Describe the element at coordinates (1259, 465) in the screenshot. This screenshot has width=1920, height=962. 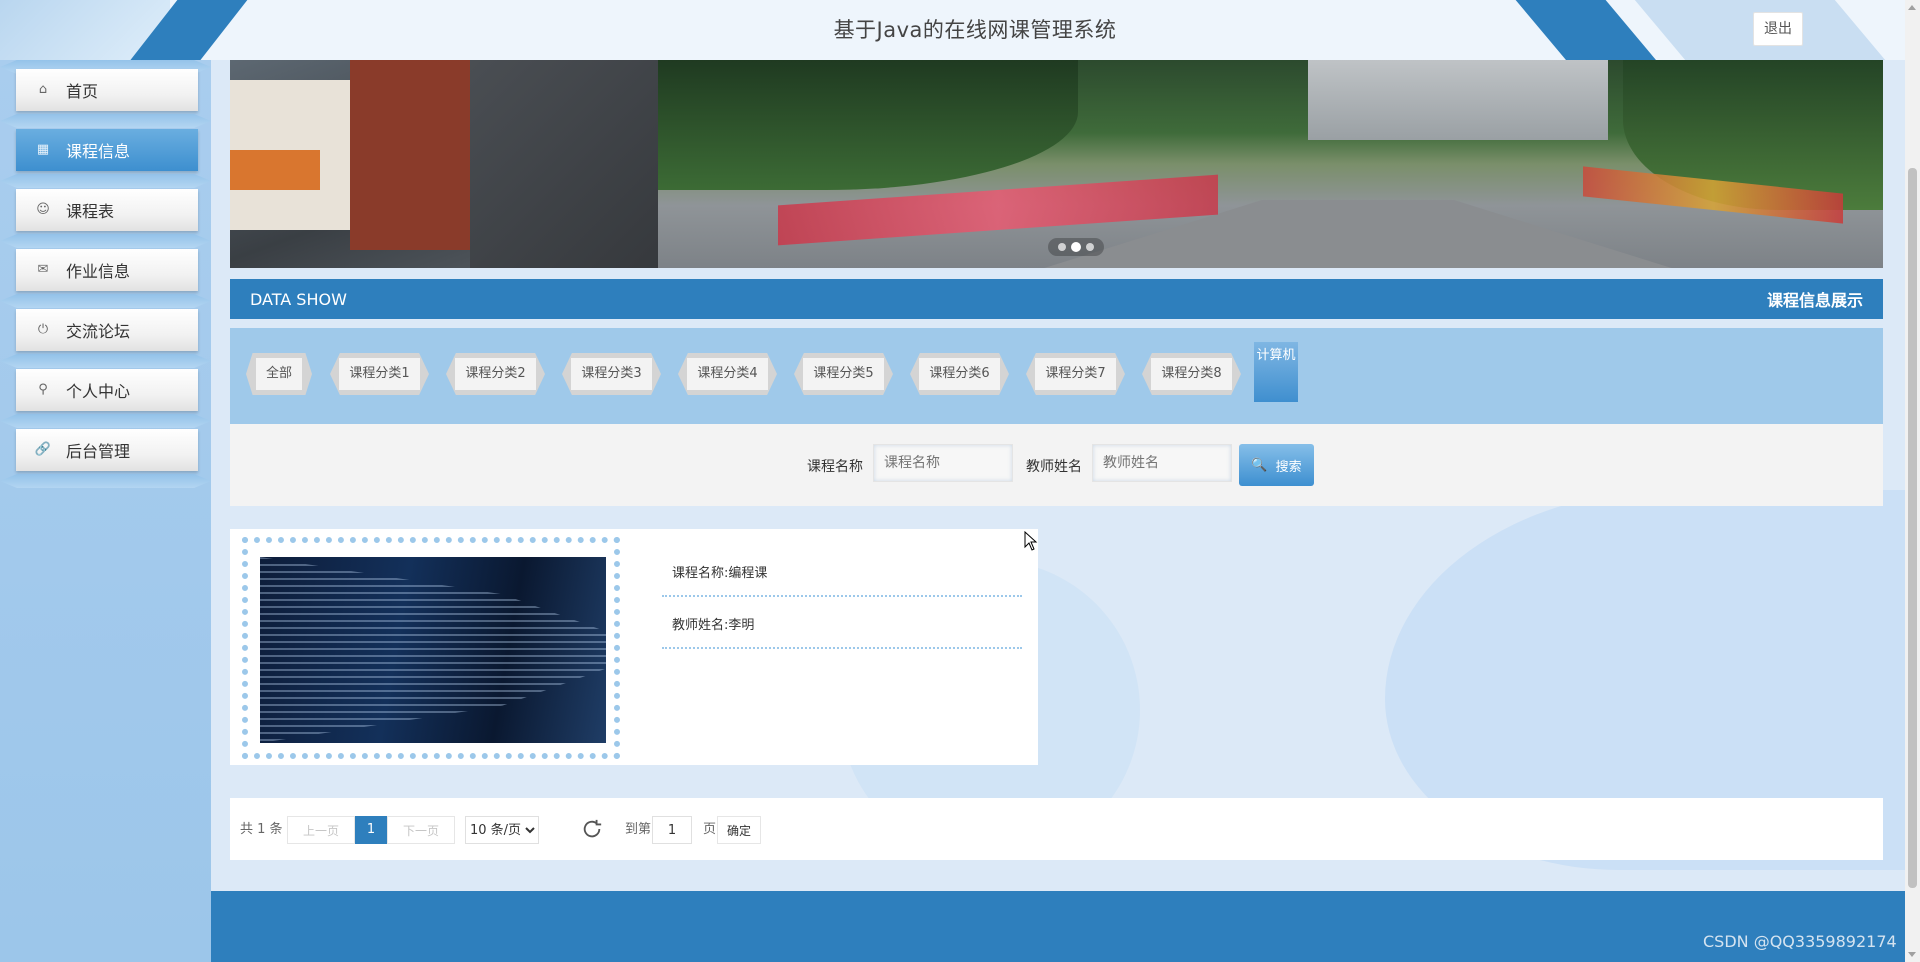
I see `search-icon: 🔍` at that location.